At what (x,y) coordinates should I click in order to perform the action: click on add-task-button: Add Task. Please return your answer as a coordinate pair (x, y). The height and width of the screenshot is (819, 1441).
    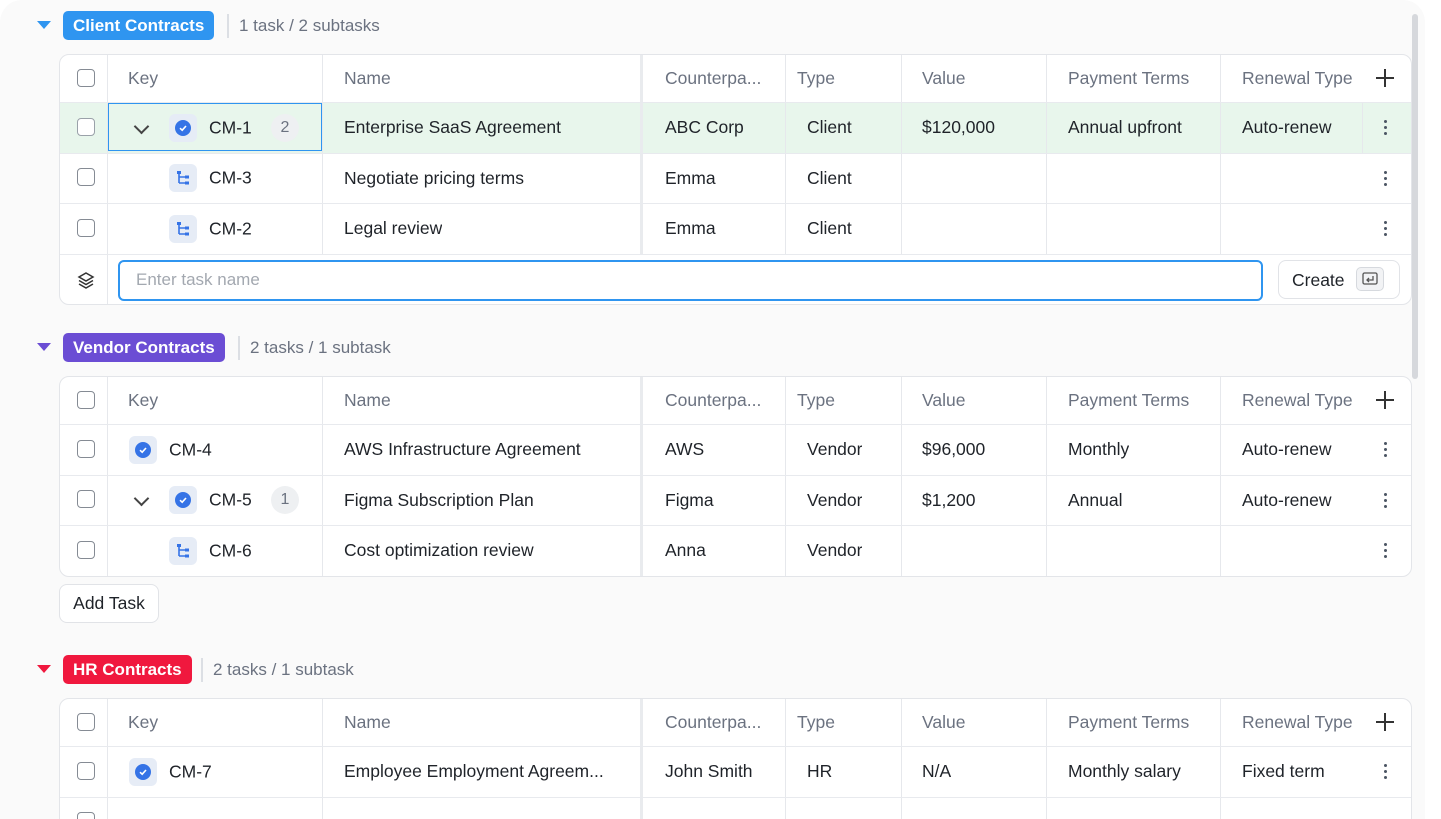
    Looking at the image, I should click on (109, 603).